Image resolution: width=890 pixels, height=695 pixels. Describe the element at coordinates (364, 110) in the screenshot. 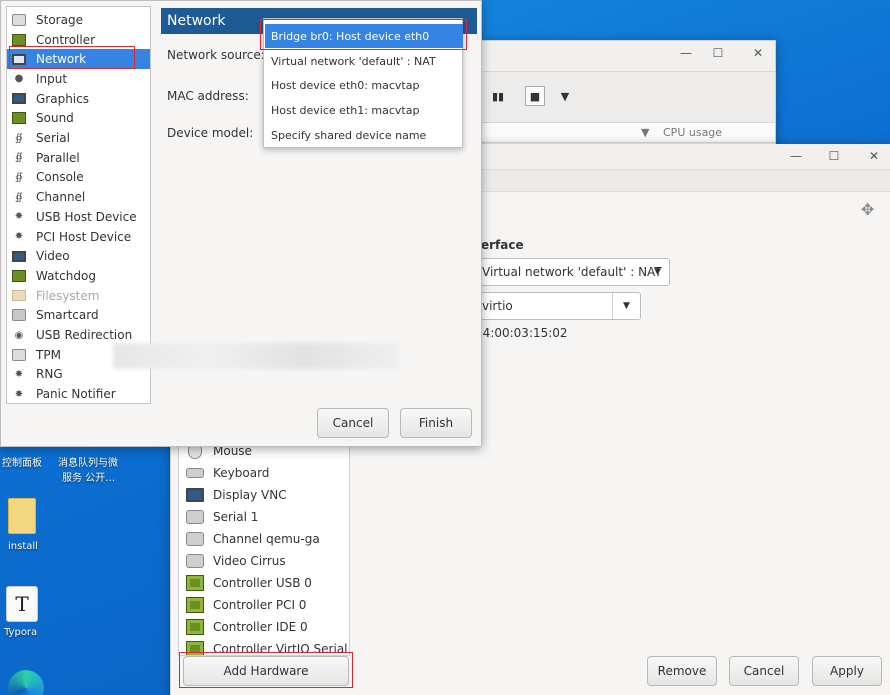

I see `source-option-eth1-macvtap: Host device eth1: macvtap` at that location.